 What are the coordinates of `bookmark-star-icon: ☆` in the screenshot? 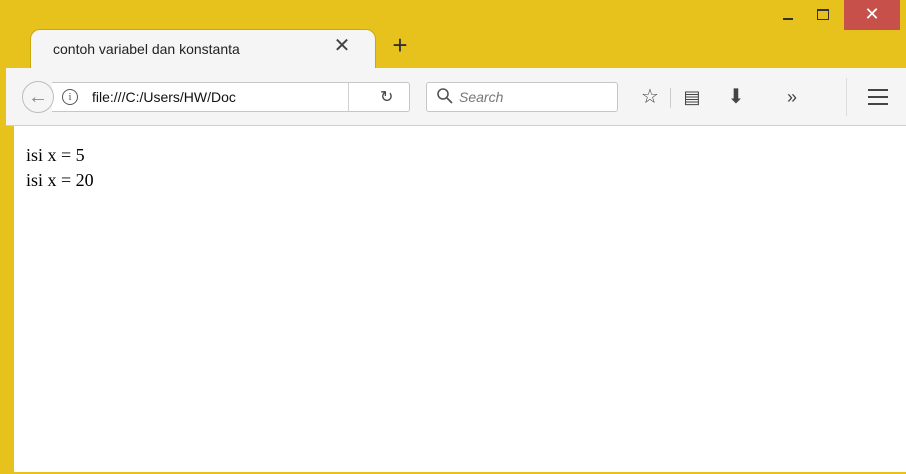 It's located at (650, 97).